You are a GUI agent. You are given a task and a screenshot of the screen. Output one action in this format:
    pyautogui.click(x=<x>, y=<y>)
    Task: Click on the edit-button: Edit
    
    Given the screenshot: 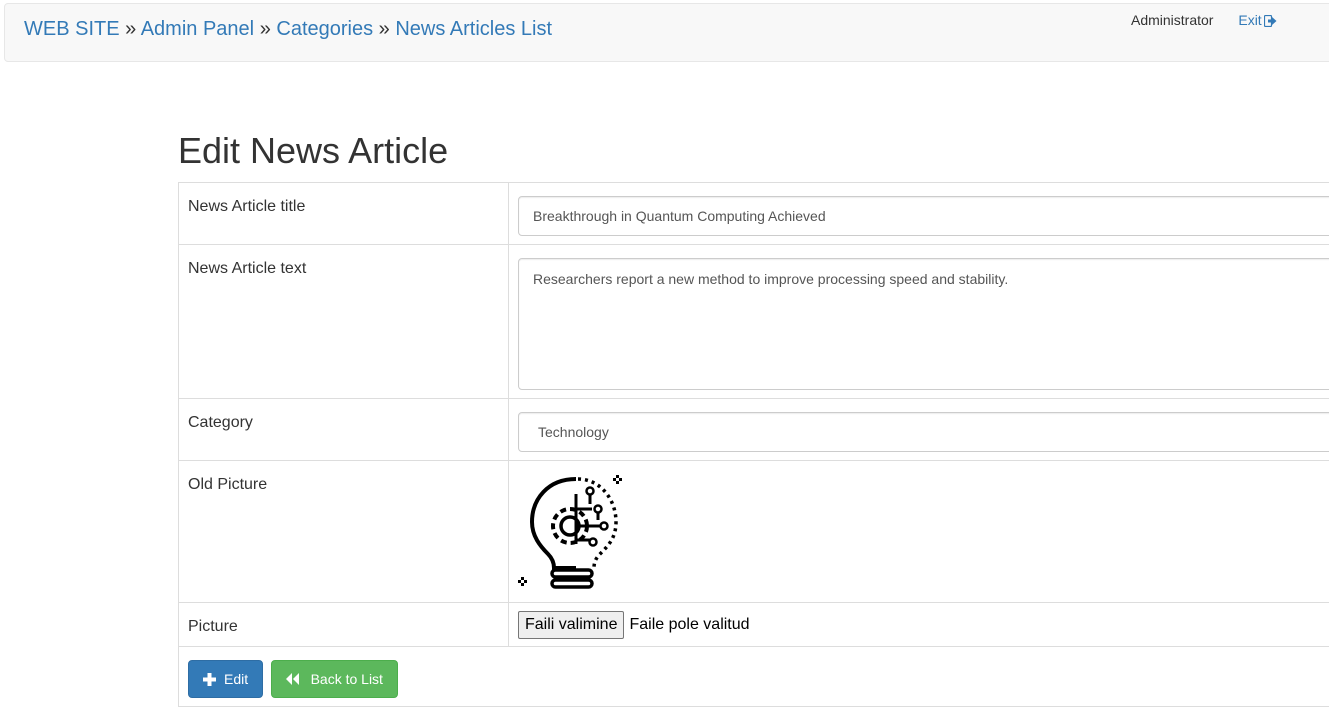 What is the action you would take?
    pyautogui.click(x=225, y=679)
    